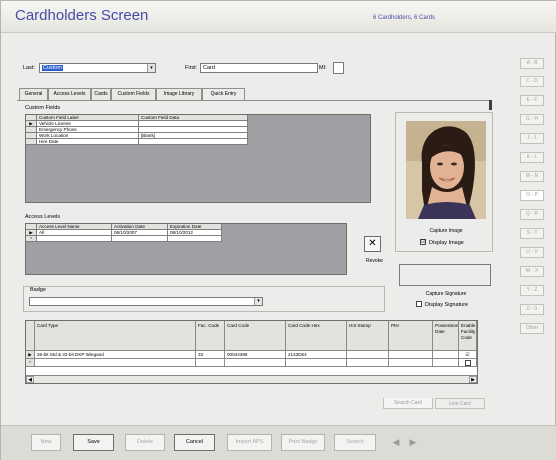 The image size is (556, 460). I want to click on column-header: Fac. Code, so click(210, 336).